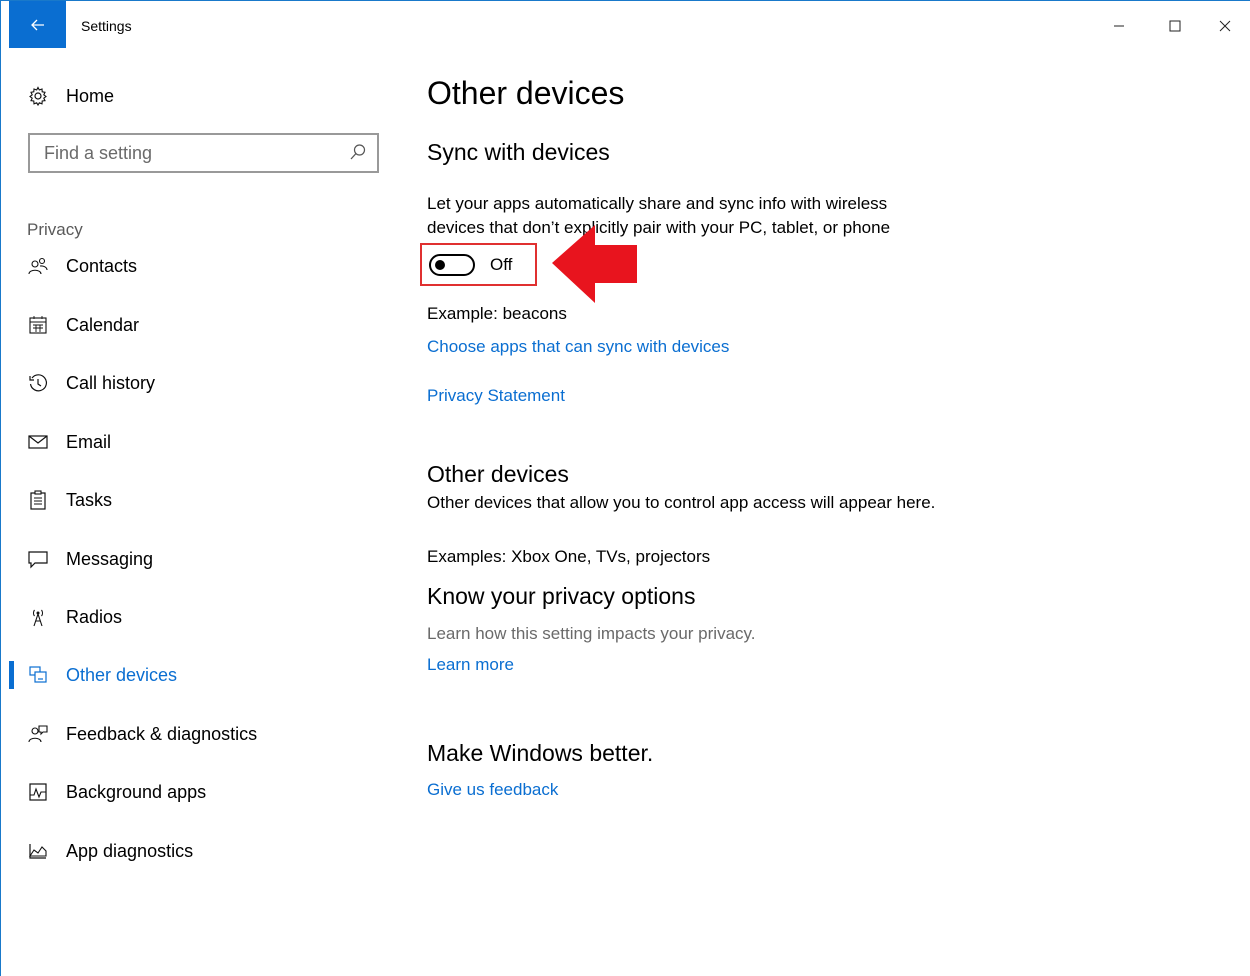  I want to click on search-icon, so click(358, 152).